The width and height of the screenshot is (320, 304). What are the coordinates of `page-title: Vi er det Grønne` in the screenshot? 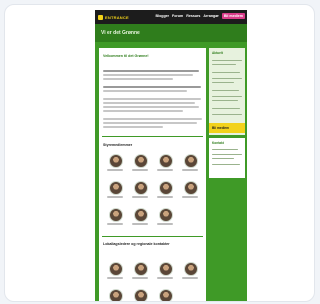 It's located at (120, 33).